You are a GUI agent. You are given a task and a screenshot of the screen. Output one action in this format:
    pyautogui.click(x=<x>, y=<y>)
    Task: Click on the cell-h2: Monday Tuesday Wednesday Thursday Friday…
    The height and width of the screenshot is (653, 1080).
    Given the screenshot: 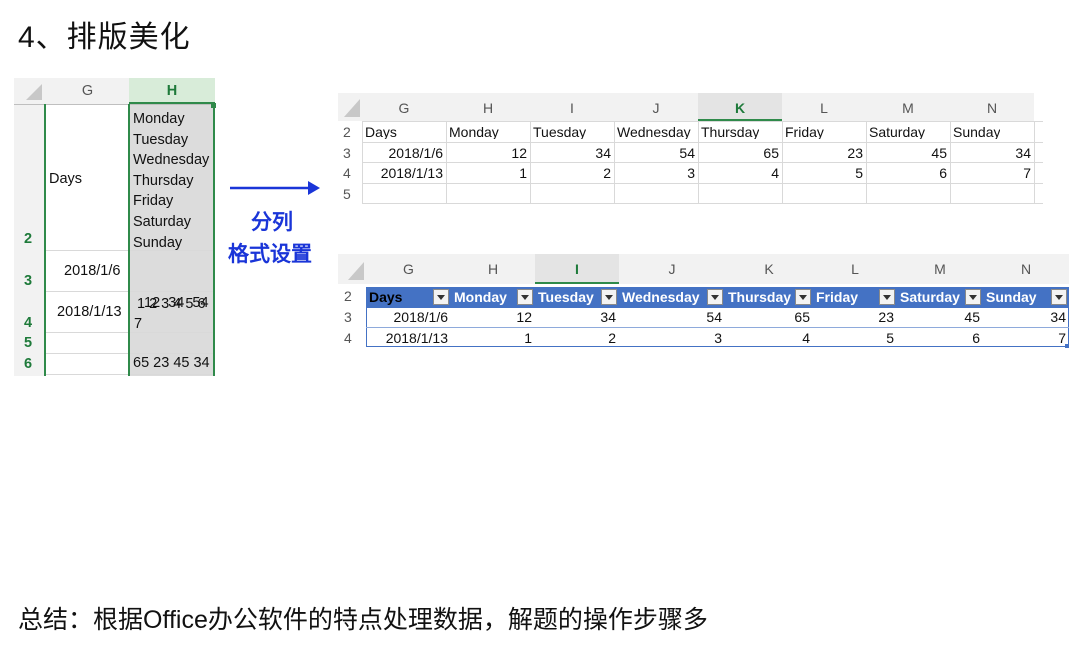 What is the action you would take?
    pyautogui.click(x=171, y=181)
    